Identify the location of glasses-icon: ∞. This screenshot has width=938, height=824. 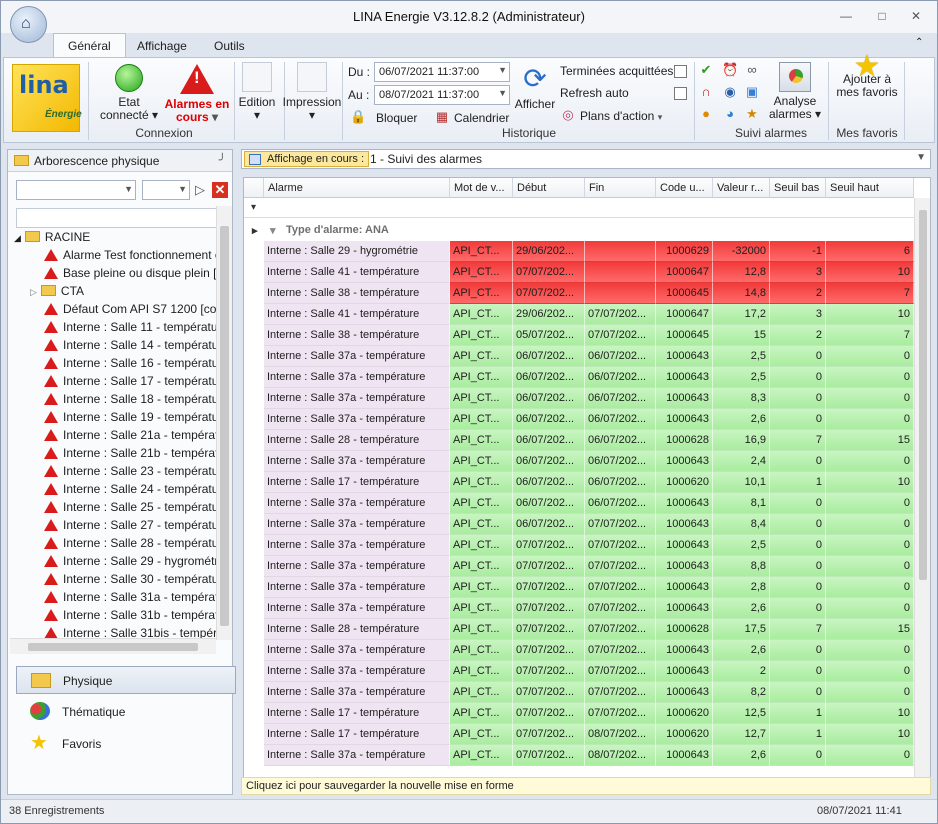
(752, 70).